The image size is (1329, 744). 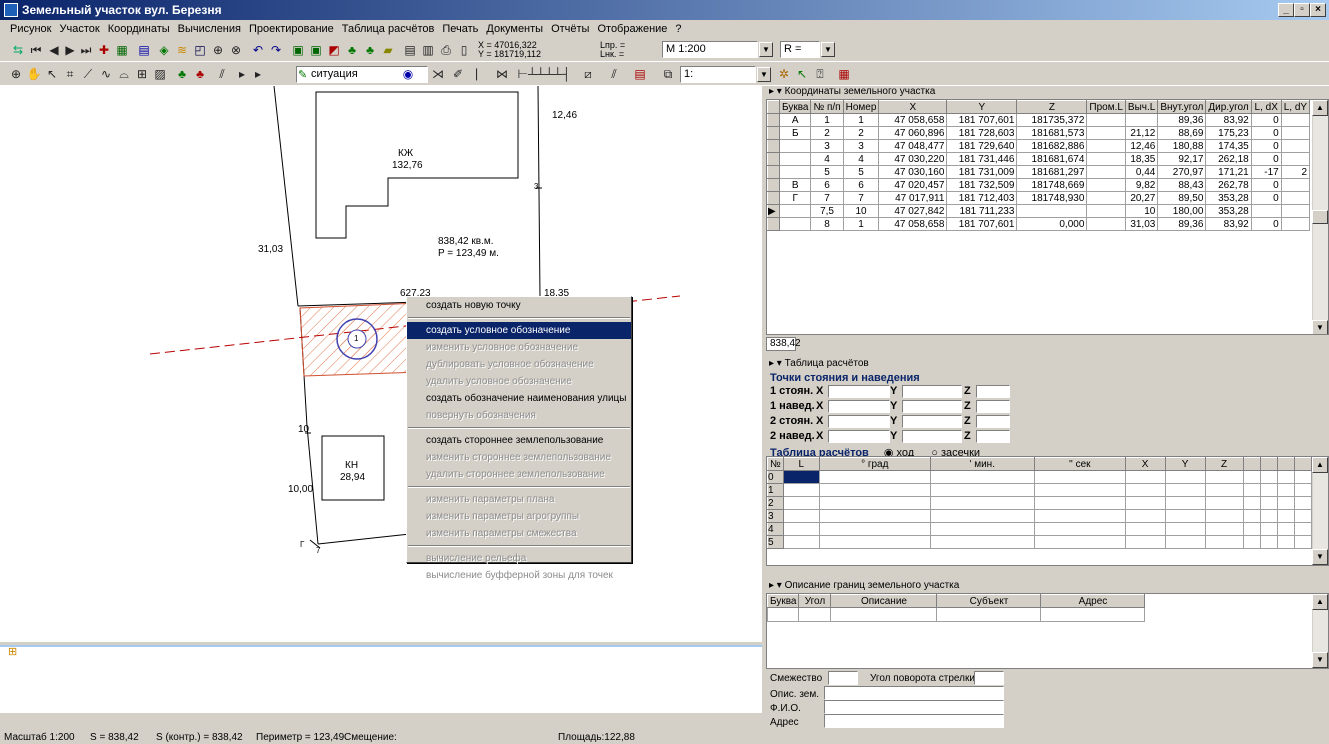 I want to click on curve-icon: ∿, so click(x=106, y=74).